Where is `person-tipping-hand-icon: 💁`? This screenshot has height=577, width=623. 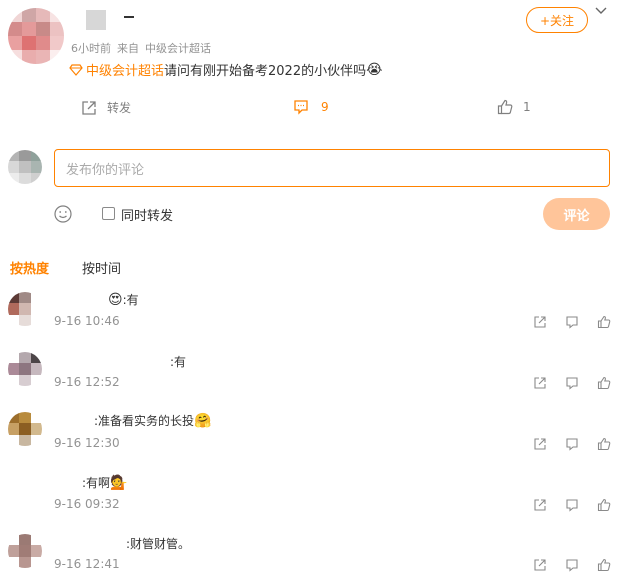 person-tipping-hand-icon: 💁 is located at coordinates (119, 482).